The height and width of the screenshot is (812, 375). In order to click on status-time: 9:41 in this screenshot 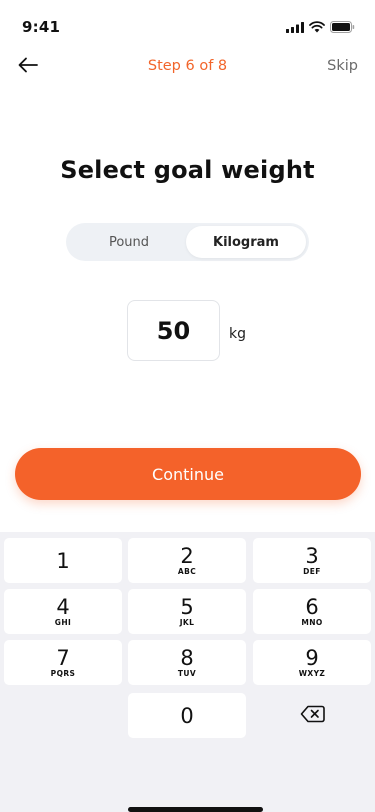, I will do `click(41, 27)`.